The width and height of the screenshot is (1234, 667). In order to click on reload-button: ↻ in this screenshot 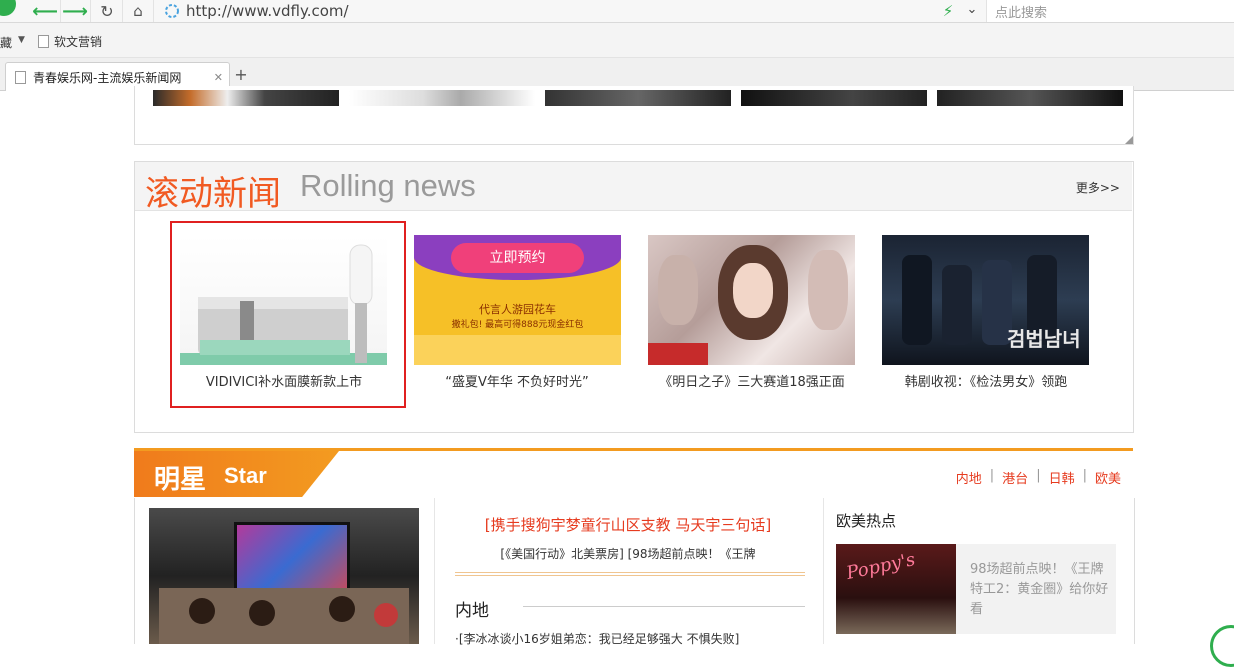, I will do `click(107, 11)`.